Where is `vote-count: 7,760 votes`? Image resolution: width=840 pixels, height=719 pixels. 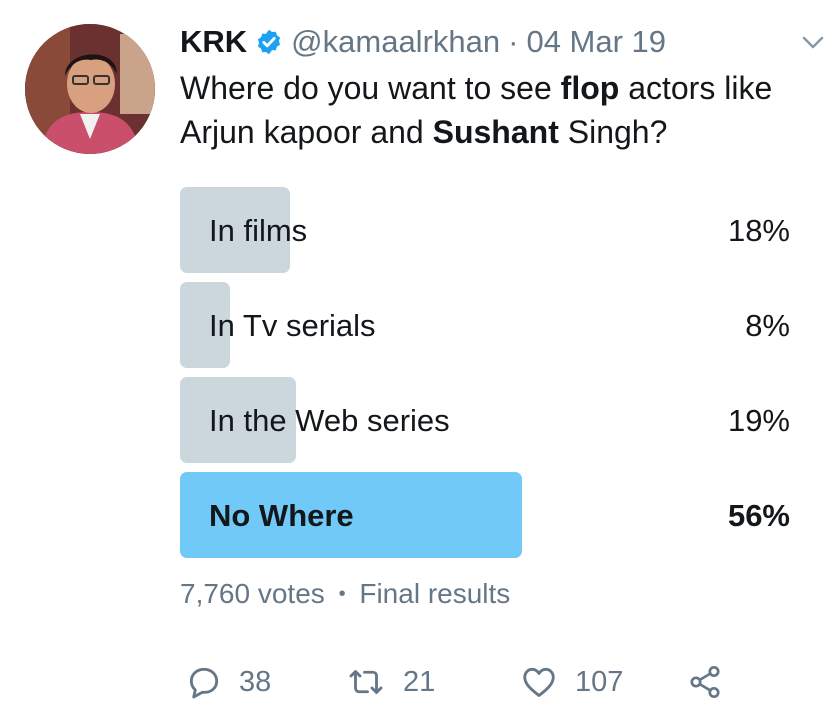 vote-count: 7,760 votes is located at coordinates (252, 593).